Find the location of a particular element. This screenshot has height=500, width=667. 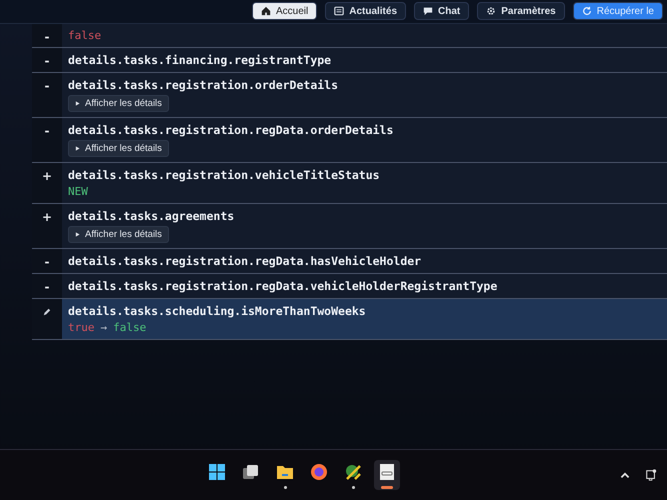

old-value: false is located at coordinates (85, 35).